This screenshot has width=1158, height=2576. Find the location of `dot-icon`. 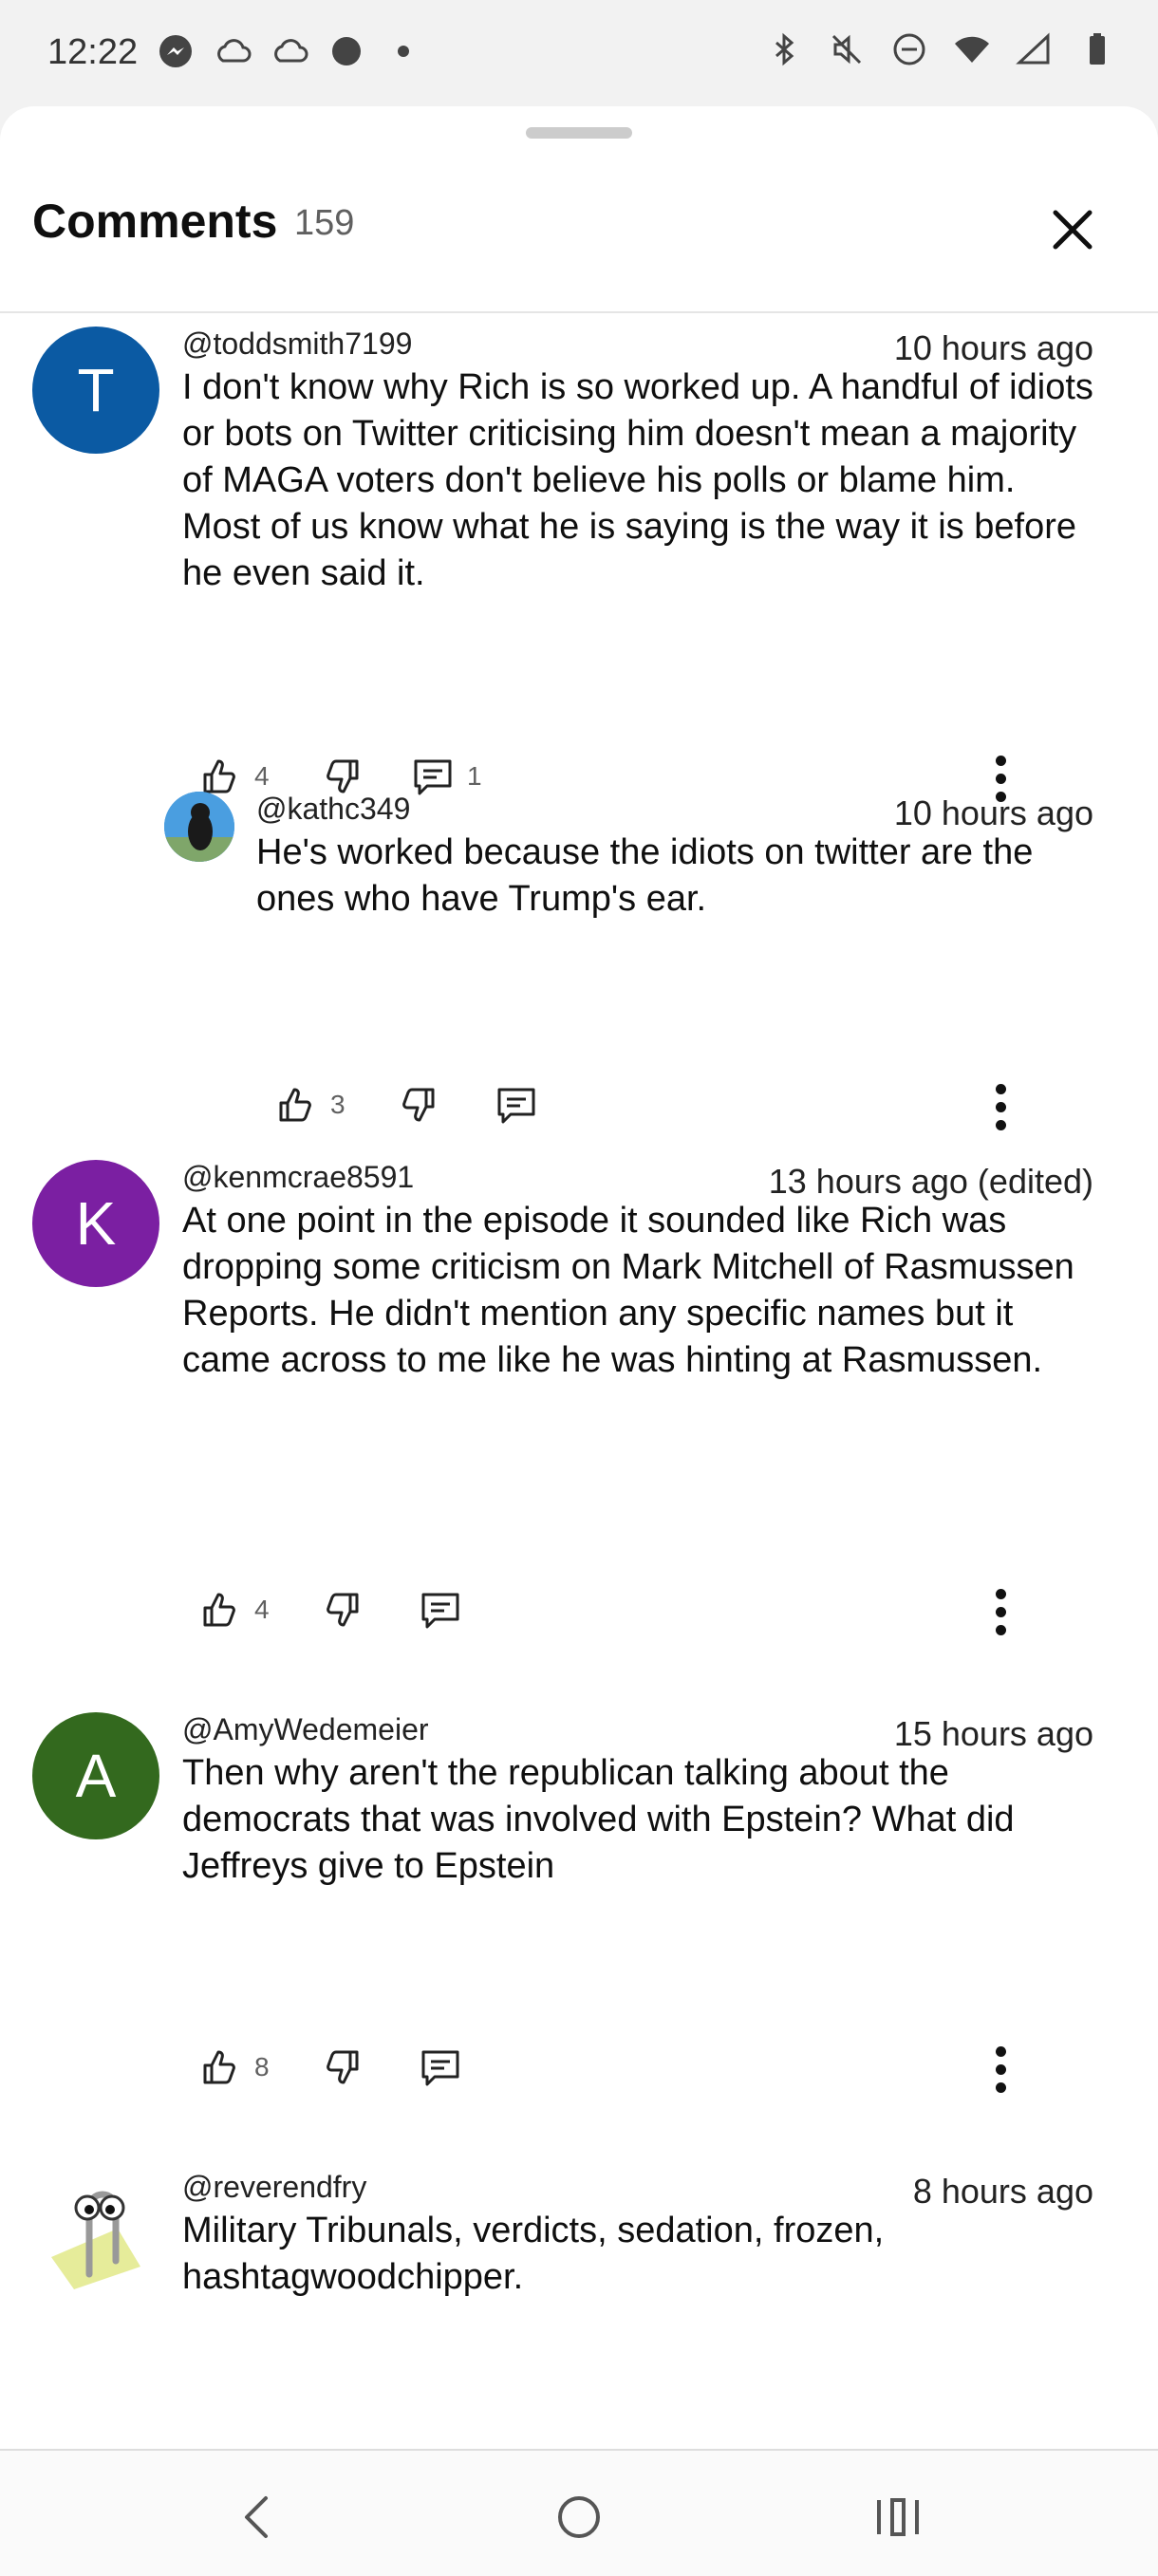

dot-icon is located at coordinates (346, 51).